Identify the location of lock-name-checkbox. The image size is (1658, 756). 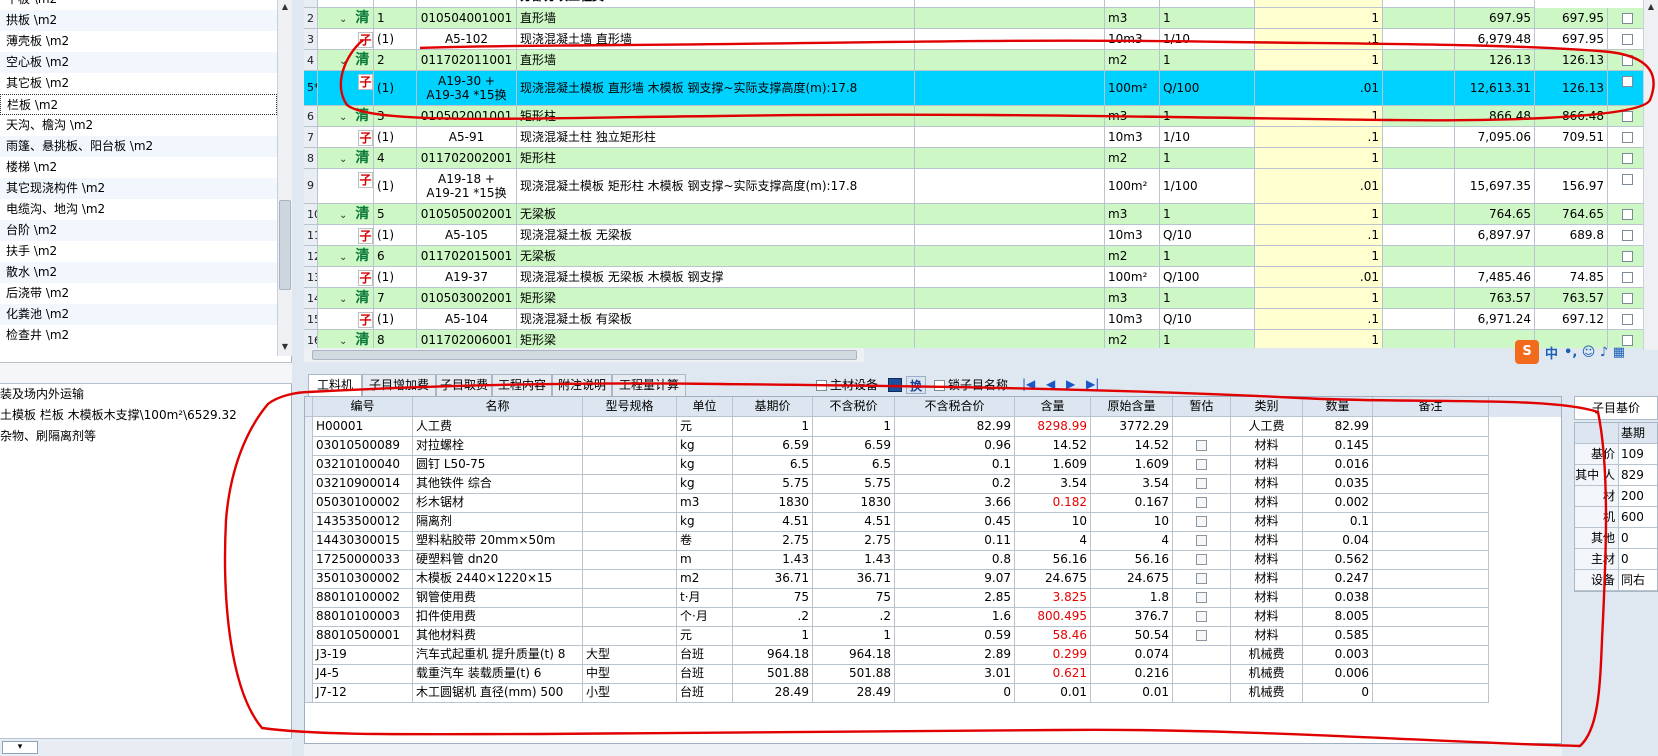
(939, 385).